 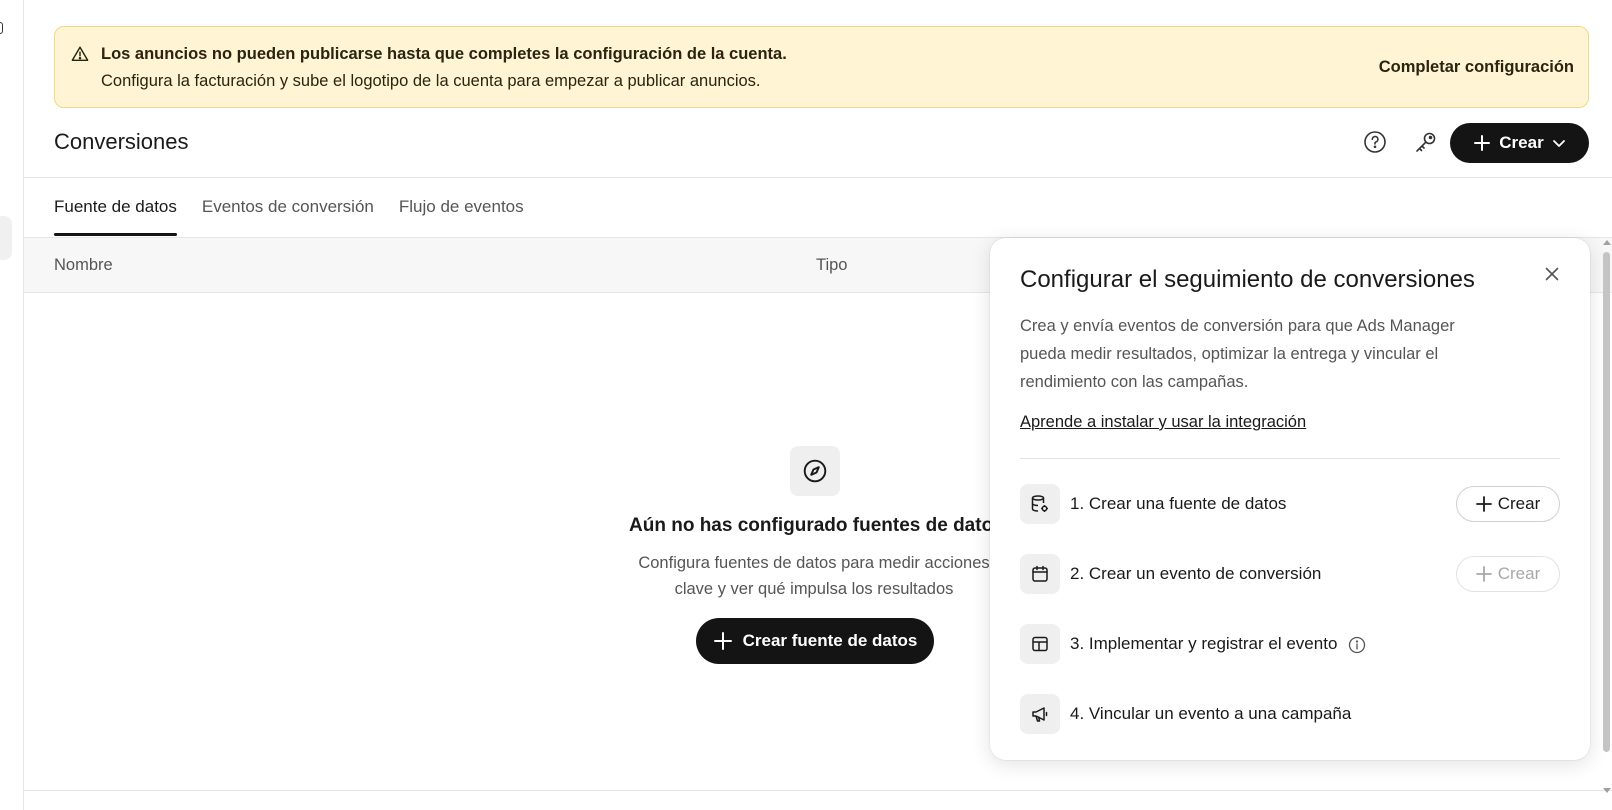 I want to click on create-data-source-button: Crear fuente de datos, so click(x=815, y=641).